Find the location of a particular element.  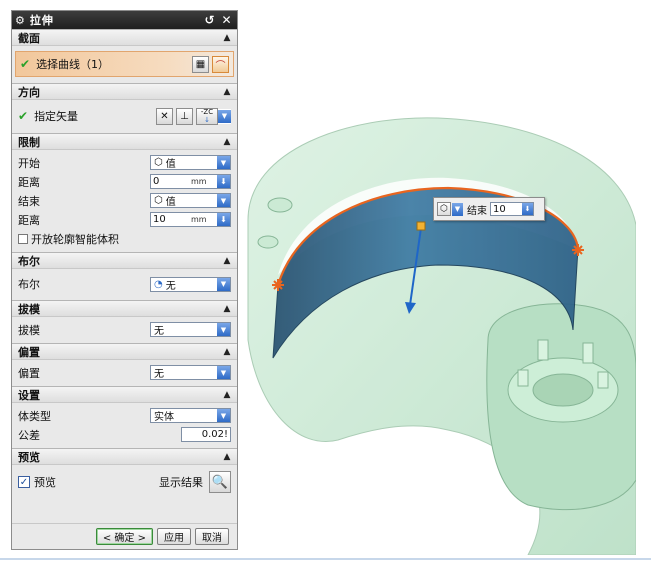

boolean-icon: ◔ is located at coordinates (158, 284).